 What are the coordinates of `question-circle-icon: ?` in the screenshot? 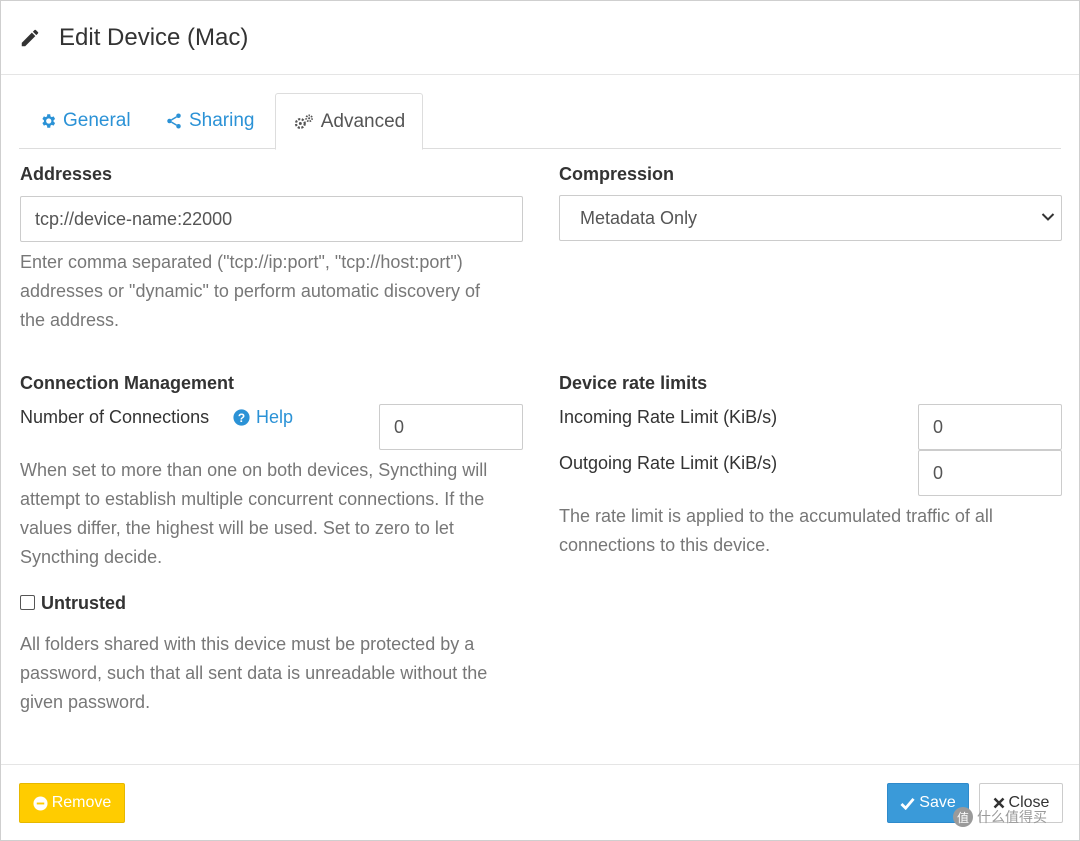 It's located at (241, 417).